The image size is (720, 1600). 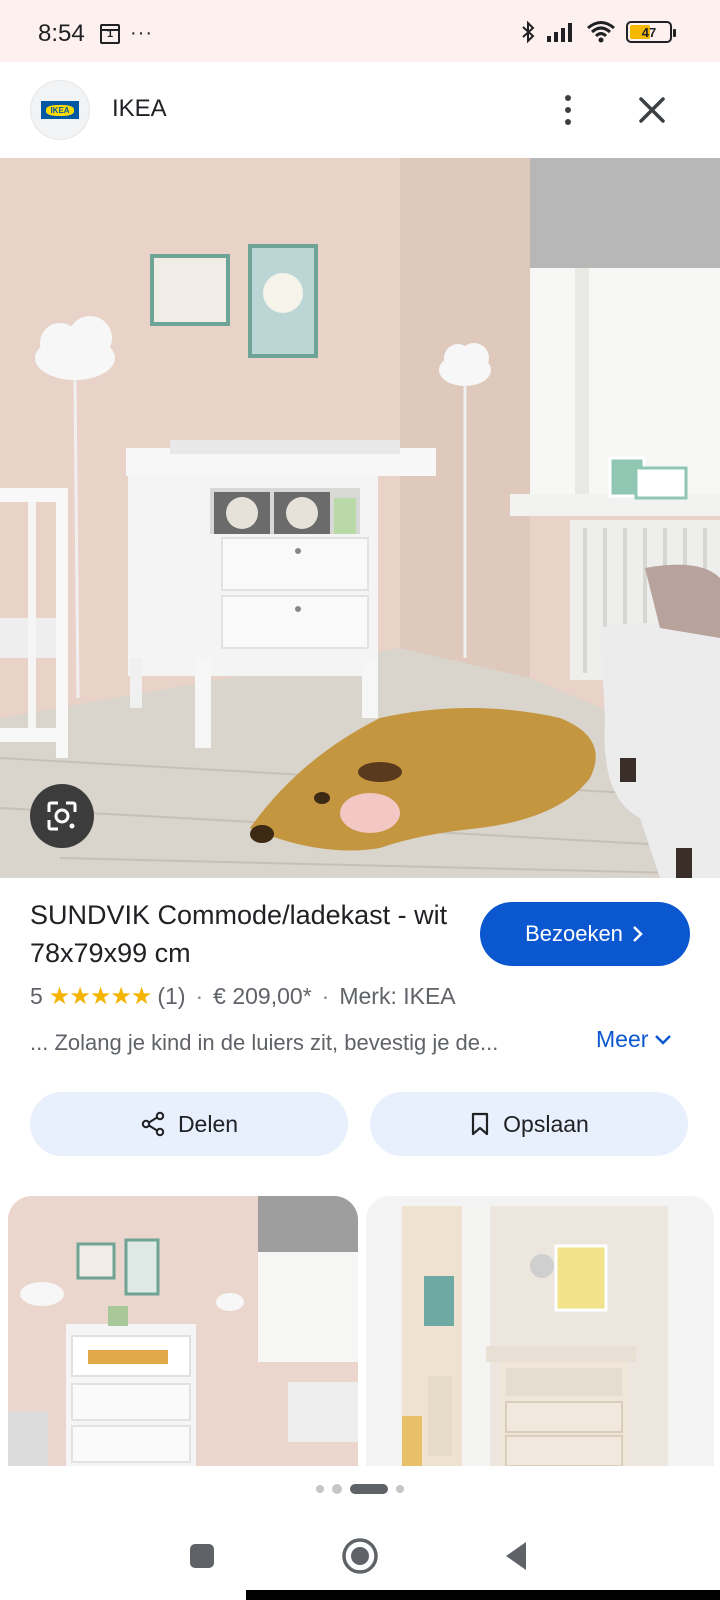 I want to click on save-button: Opslaan, so click(x=529, y=1124).